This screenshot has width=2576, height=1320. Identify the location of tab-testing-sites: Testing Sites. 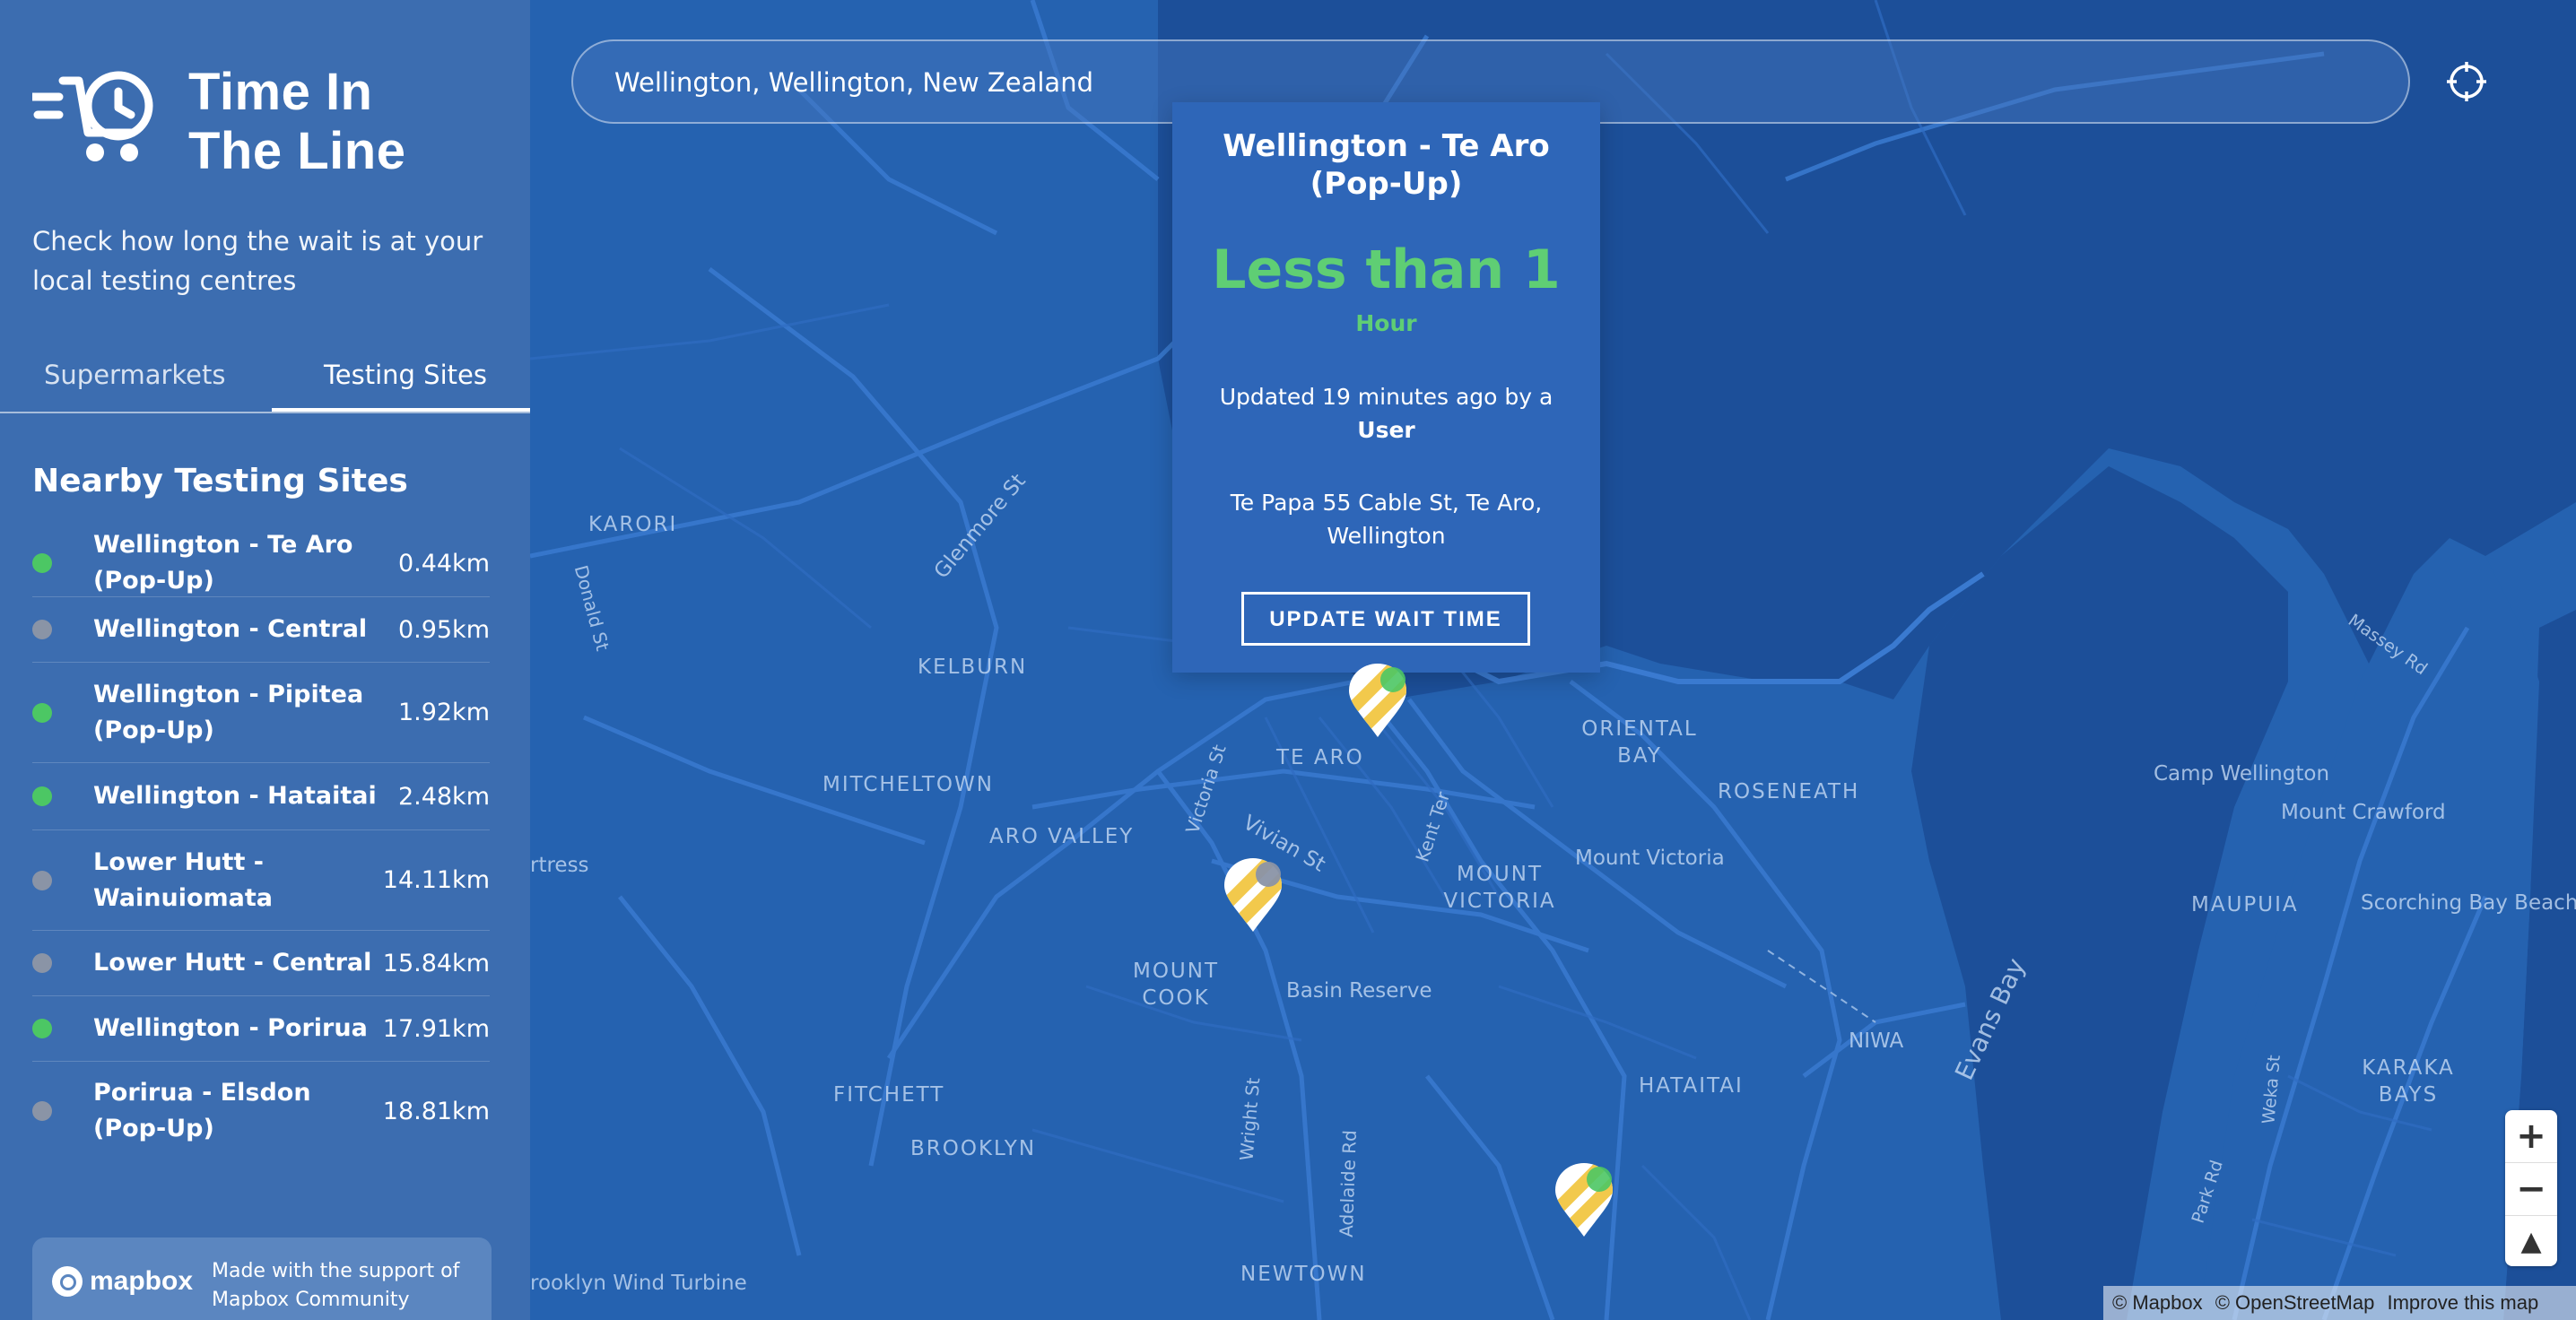
(405, 375).